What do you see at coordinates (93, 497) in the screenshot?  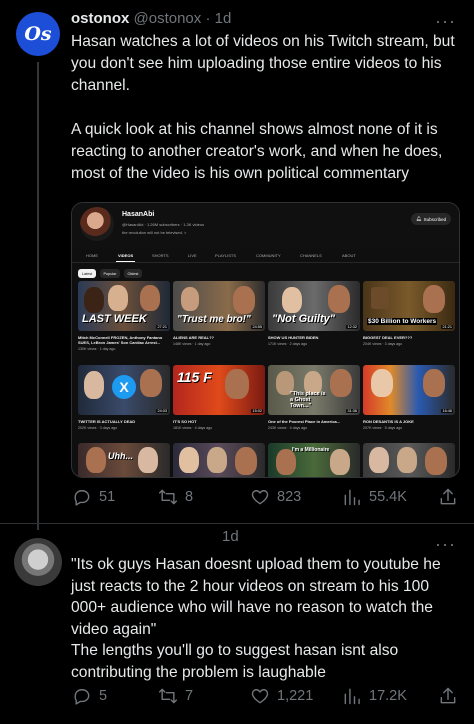 I see `reply-button: 51` at bounding box center [93, 497].